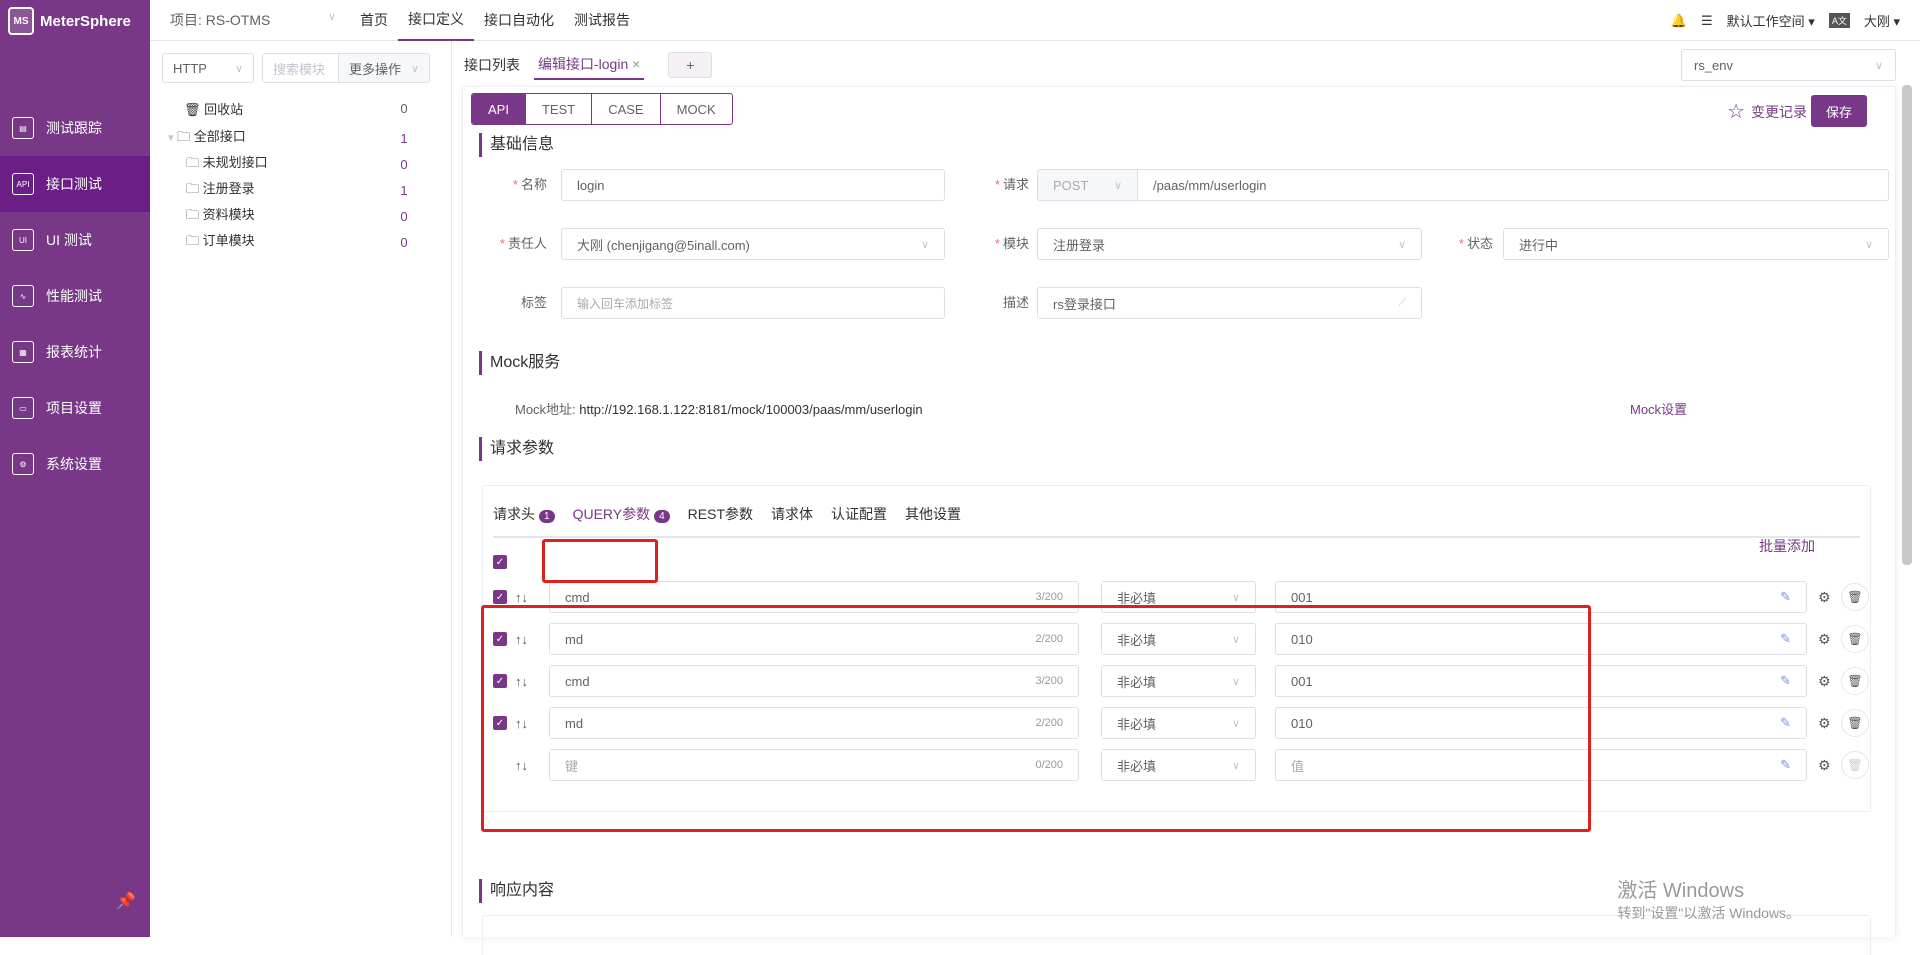 Image resolution: width=1920 pixels, height=955 pixels. I want to click on section-request-params: 请求参数, so click(516, 449).